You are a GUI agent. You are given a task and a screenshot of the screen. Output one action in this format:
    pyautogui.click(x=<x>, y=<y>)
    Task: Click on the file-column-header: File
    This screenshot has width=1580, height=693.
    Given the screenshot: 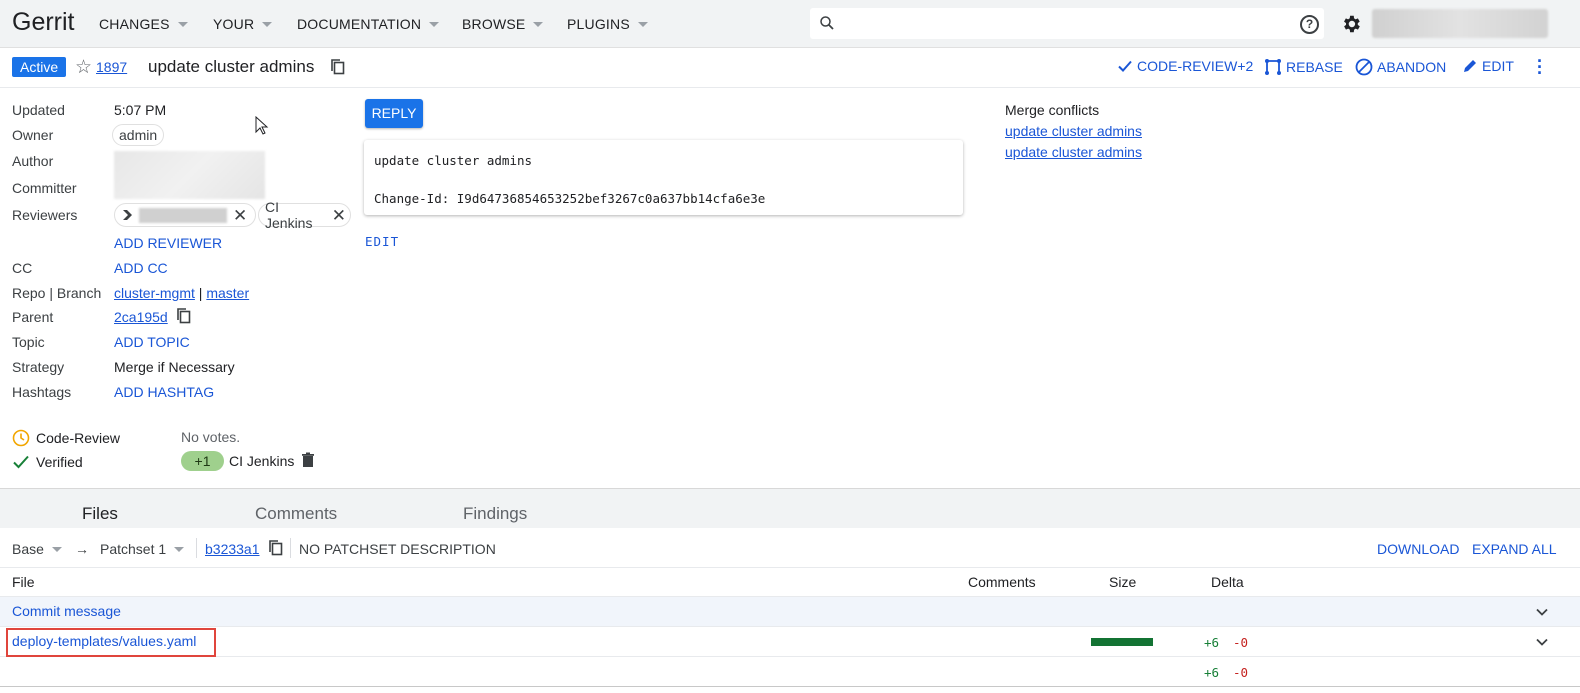 What is the action you would take?
    pyautogui.click(x=23, y=582)
    